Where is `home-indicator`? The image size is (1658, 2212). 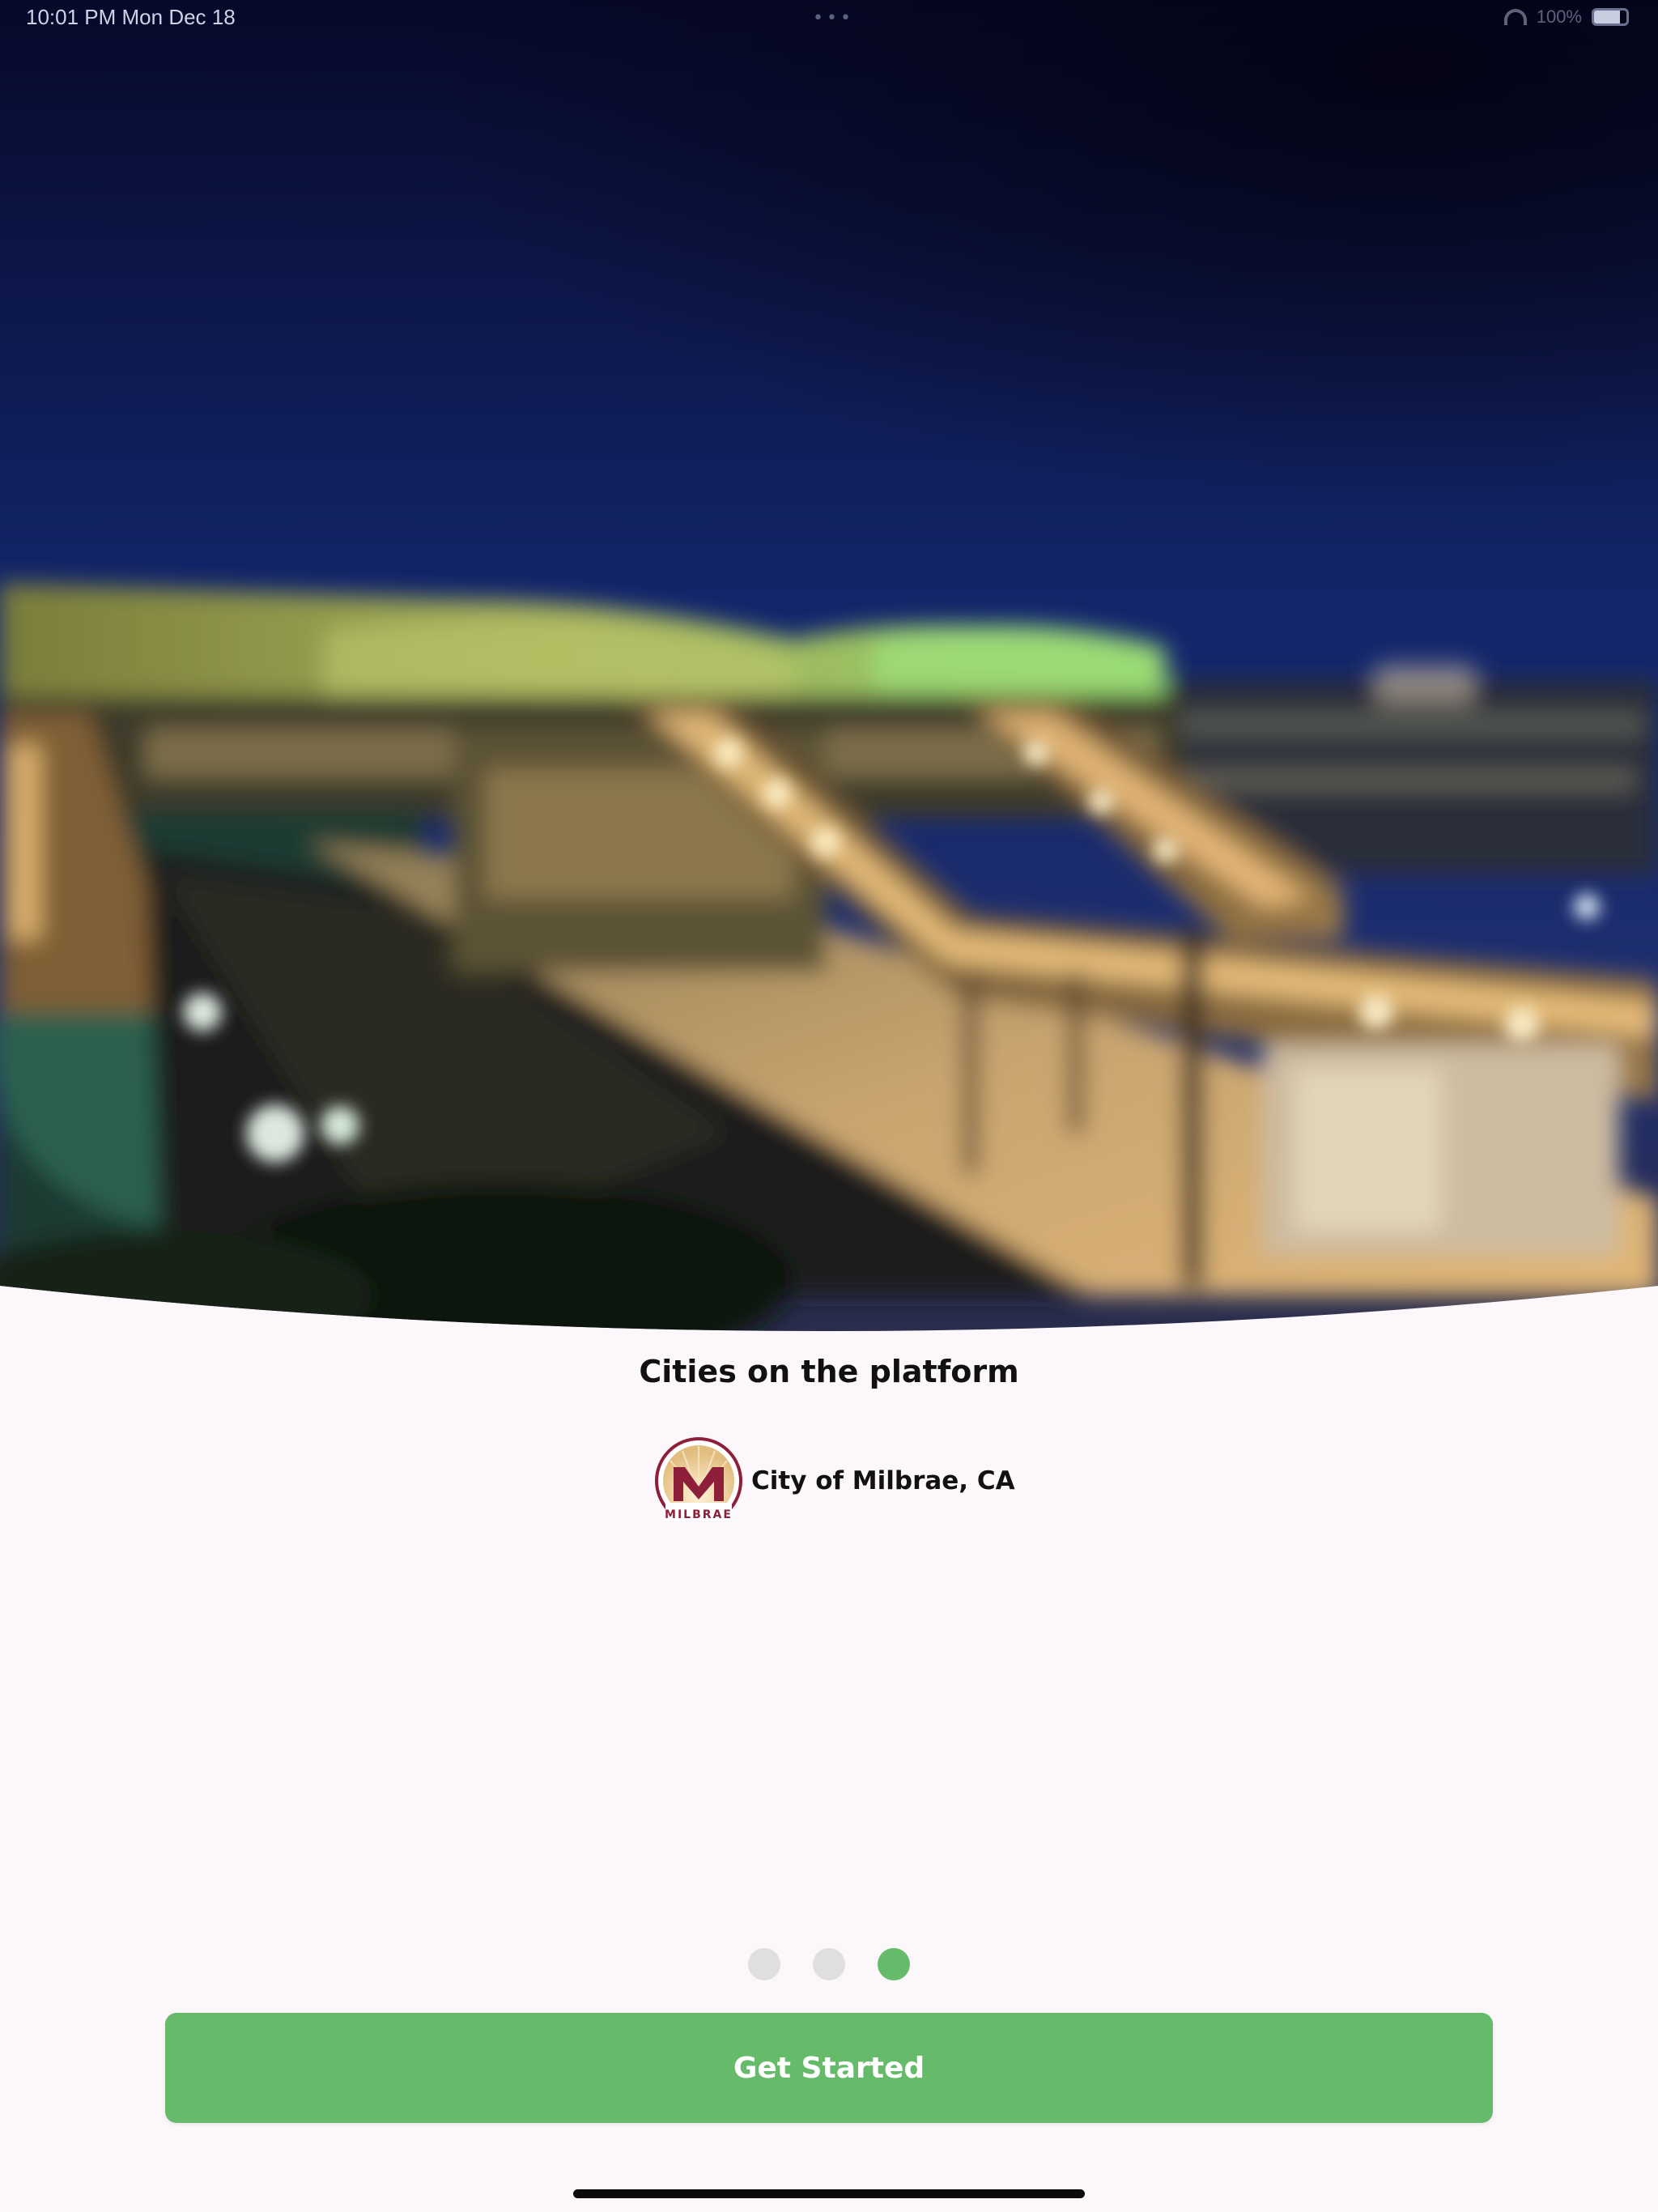 home-indicator is located at coordinates (829, 2194).